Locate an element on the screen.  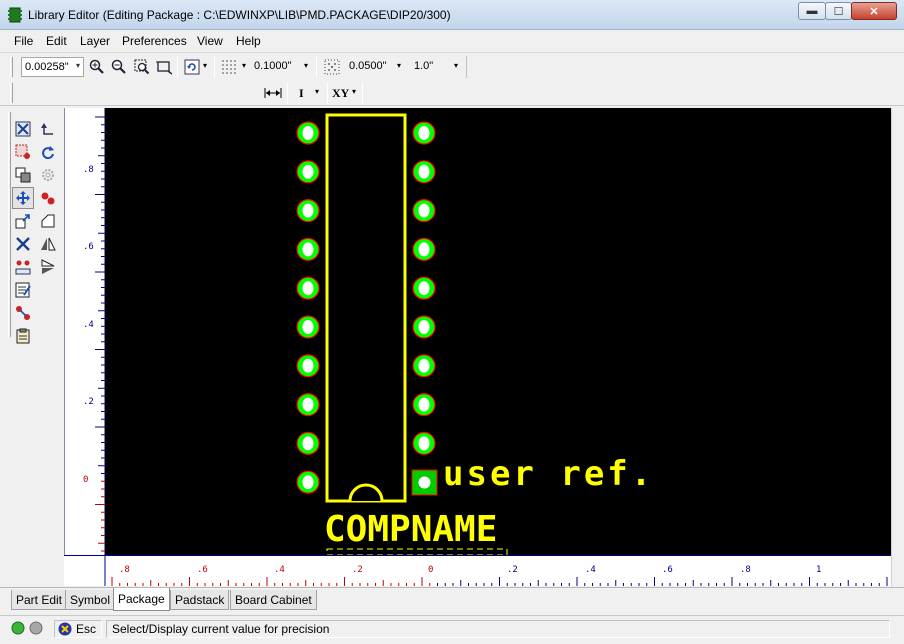
menu-layer: Layer is located at coordinates (95, 41).